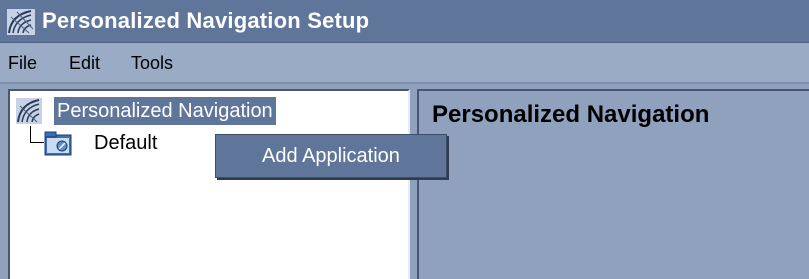 The width and height of the screenshot is (809, 279). Describe the element at coordinates (571, 114) in the screenshot. I see `detail-panel-title: Personalized Navigation` at that location.